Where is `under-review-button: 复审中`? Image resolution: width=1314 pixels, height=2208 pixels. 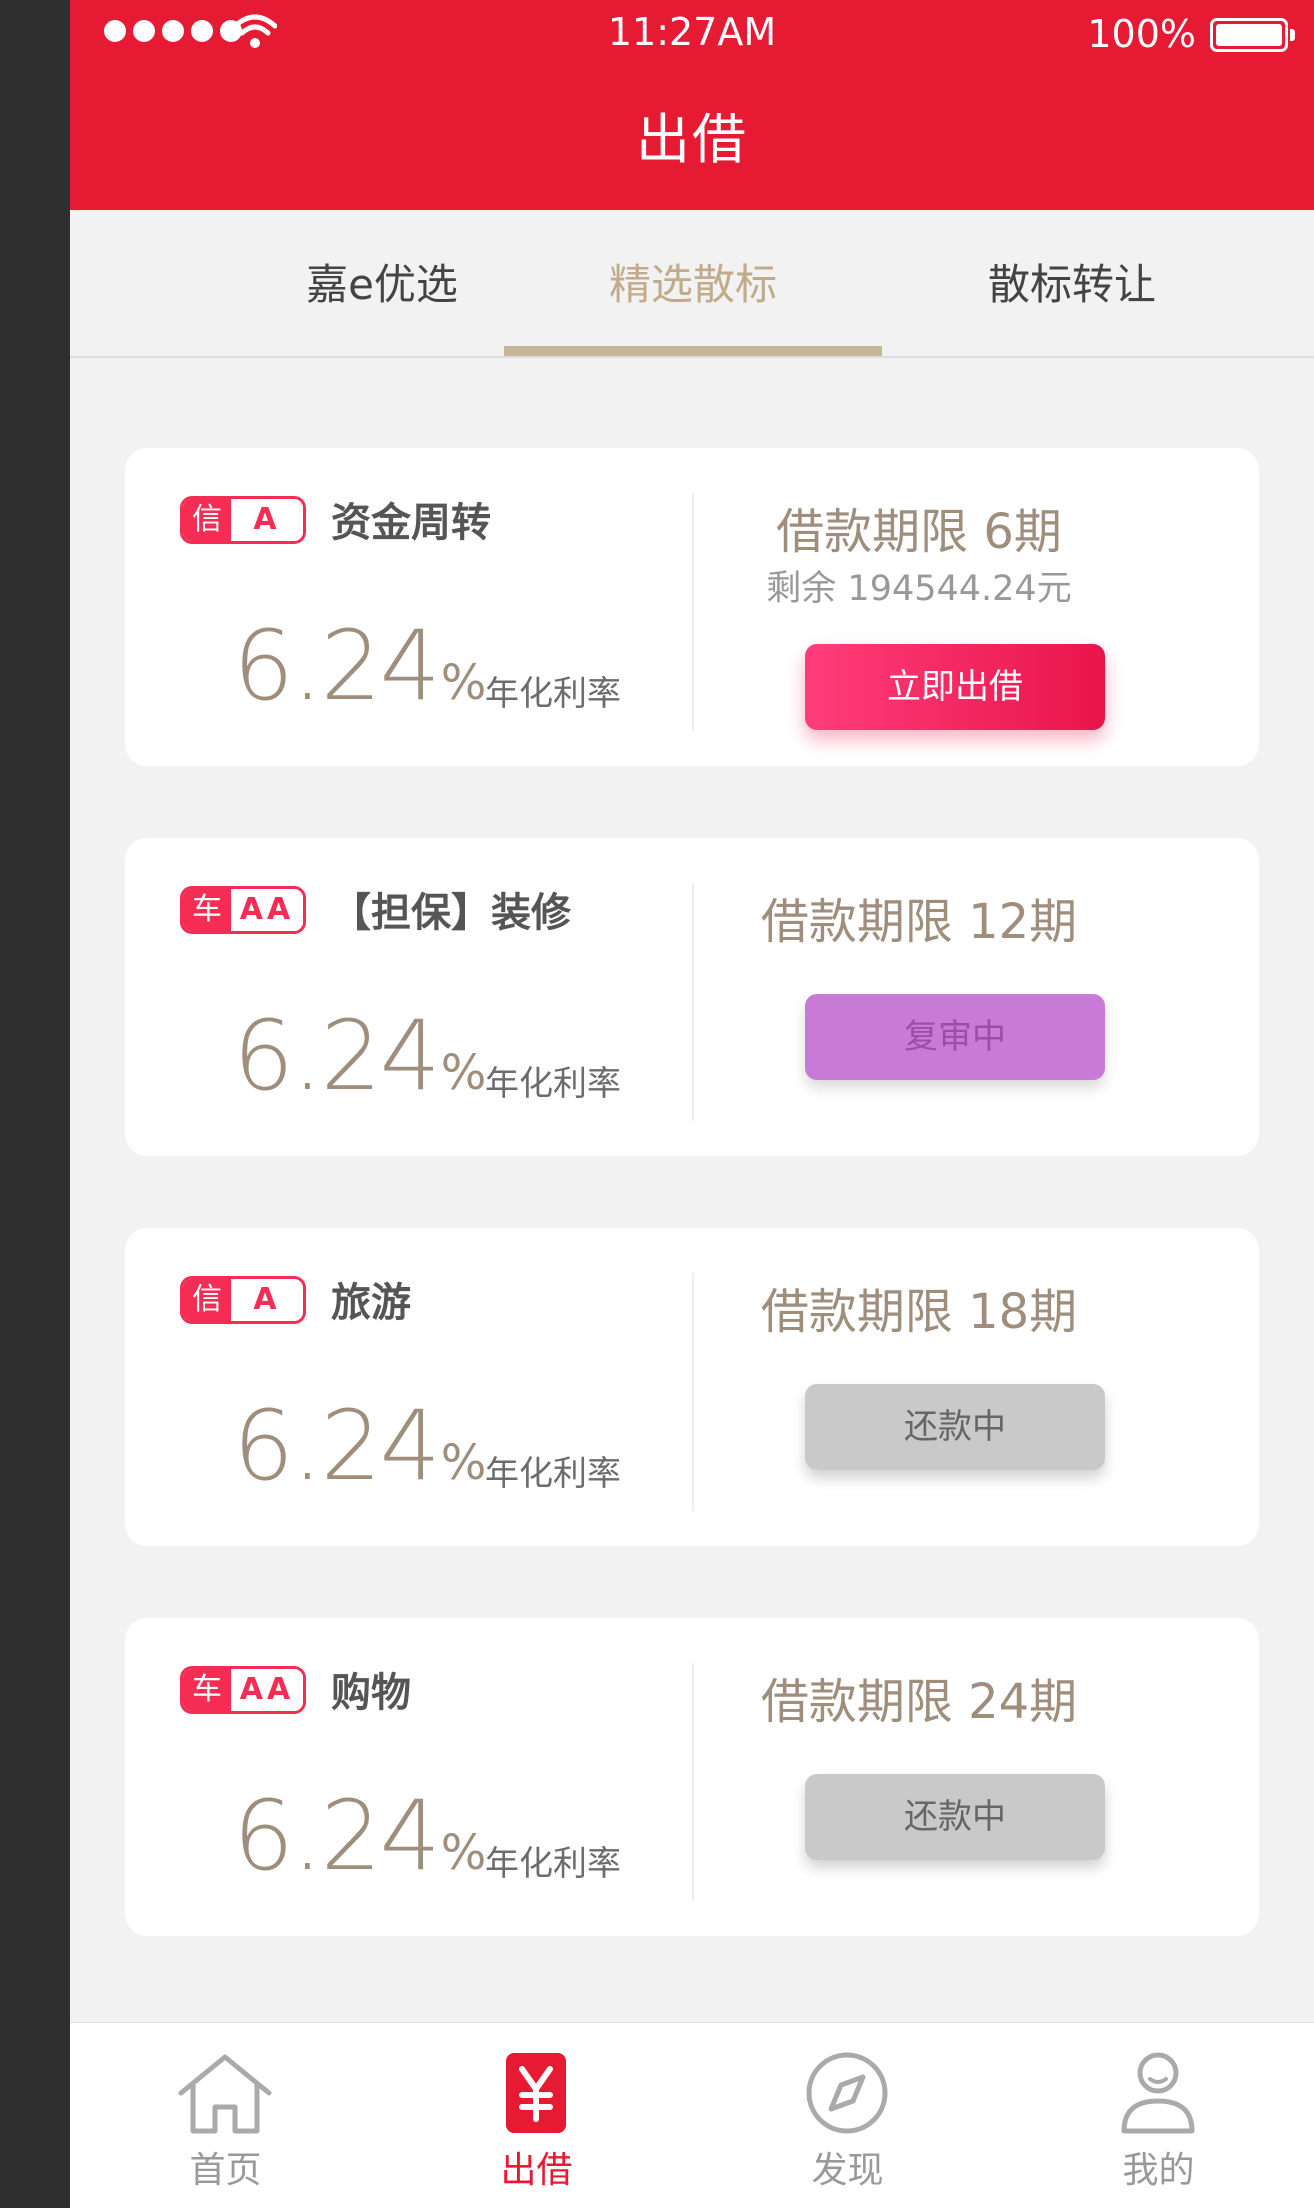
under-review-button: 复审中 is located at coordinates (955, 1037).